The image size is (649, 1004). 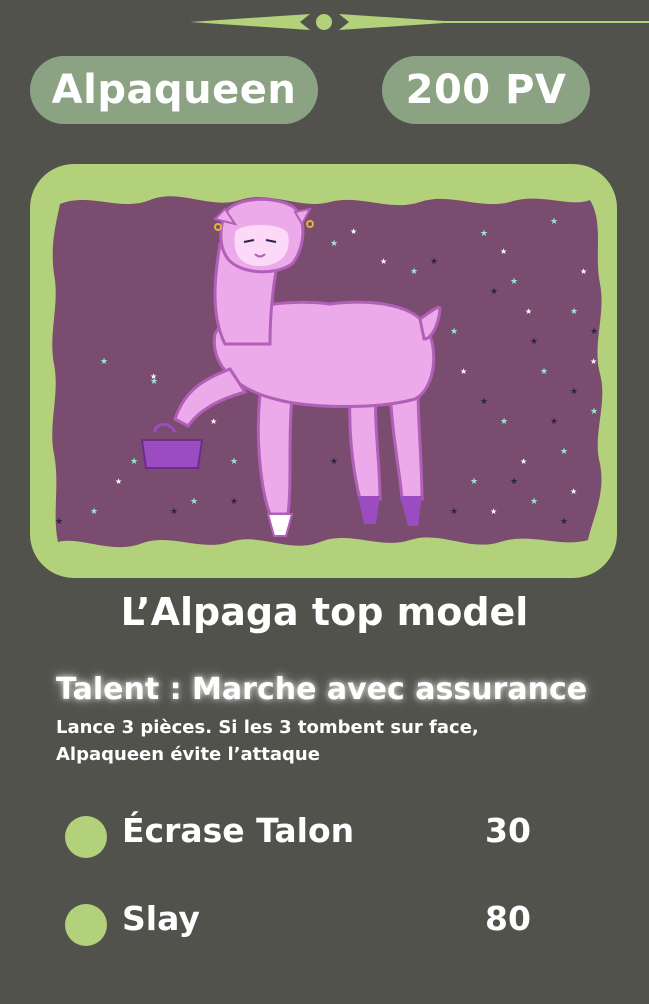 I want to click on ornament-divider-icon, so click(x=324, y=22).